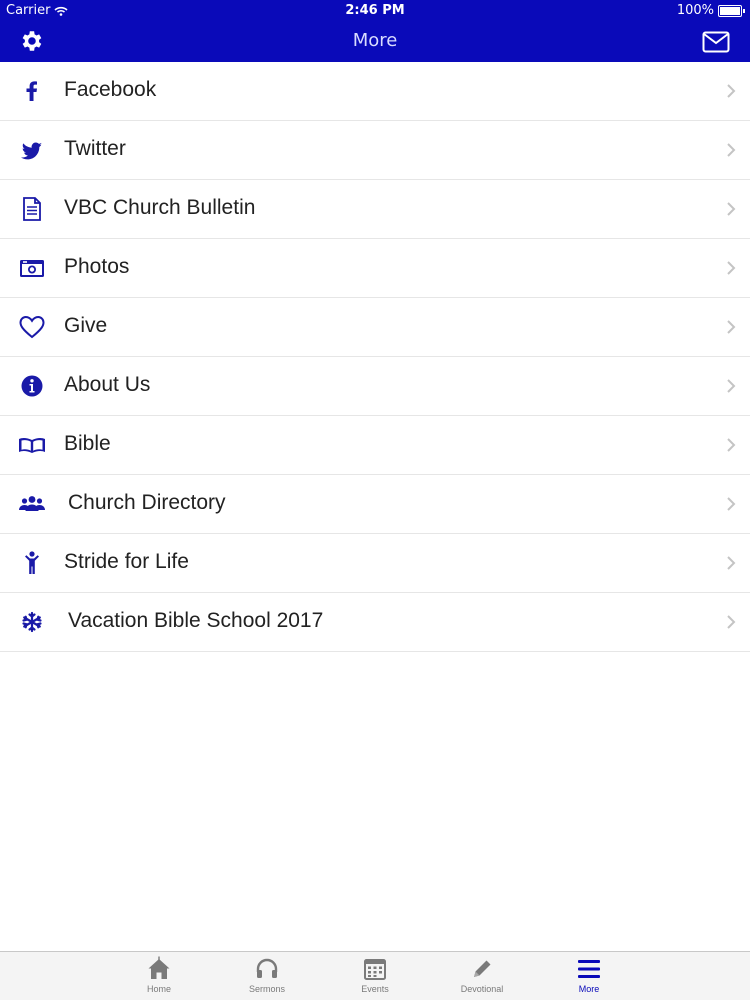  I want to click on top-bar: Carrier 2:46 PM 100% More, so click(375, 31).